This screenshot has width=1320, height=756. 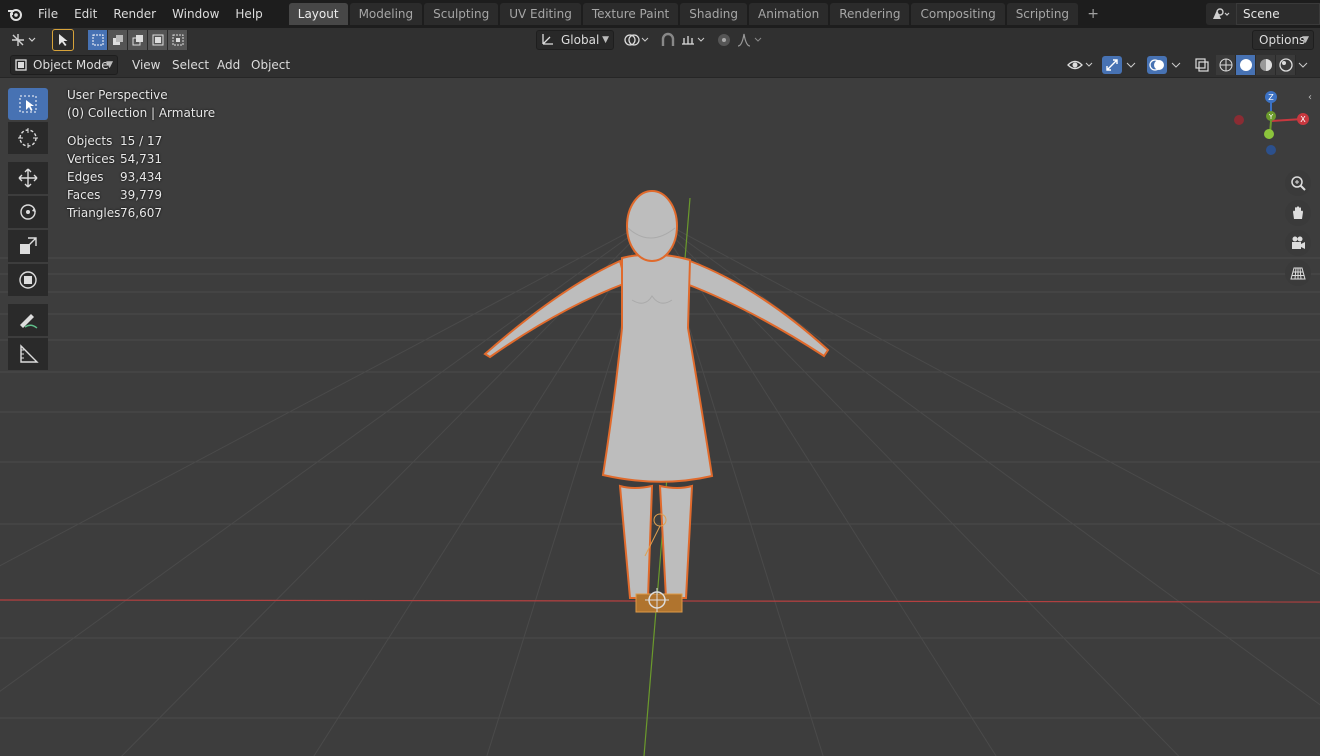 What do you see at coordinates (751, 40) in the screenshot?
I see `falloff-icon` at bounding box center [751, 40].